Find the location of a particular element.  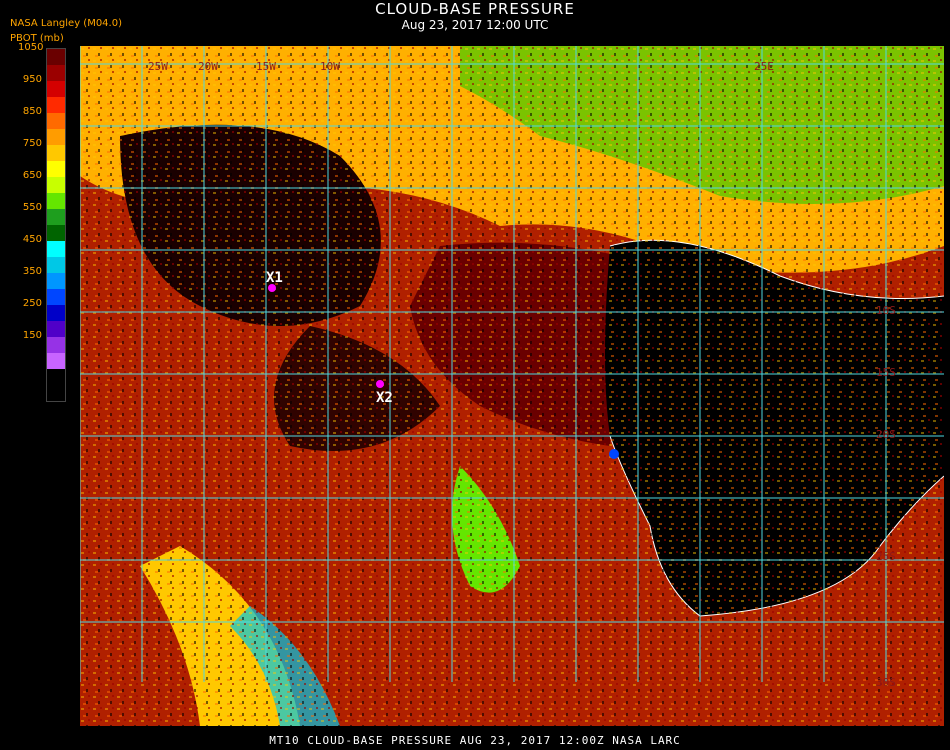

lon-label-25e: 25E is located at coordinates (764, 66).